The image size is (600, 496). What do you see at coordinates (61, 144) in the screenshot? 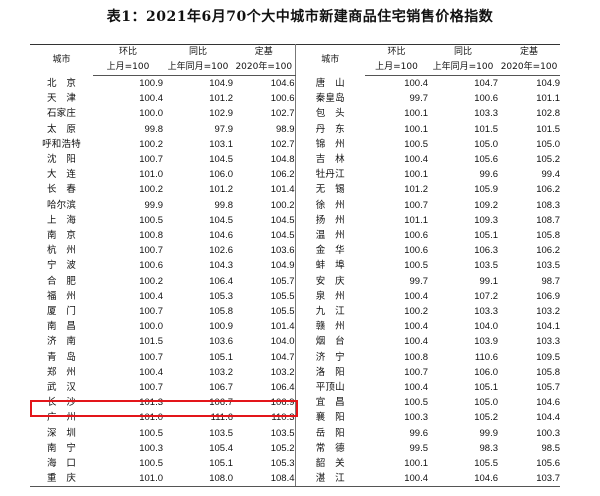
I see `left-city-cell: 呼和浩特` at bounding box center [61, 144].